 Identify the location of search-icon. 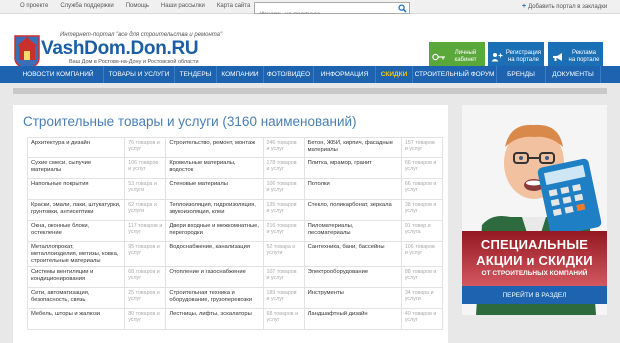
(402, 8).